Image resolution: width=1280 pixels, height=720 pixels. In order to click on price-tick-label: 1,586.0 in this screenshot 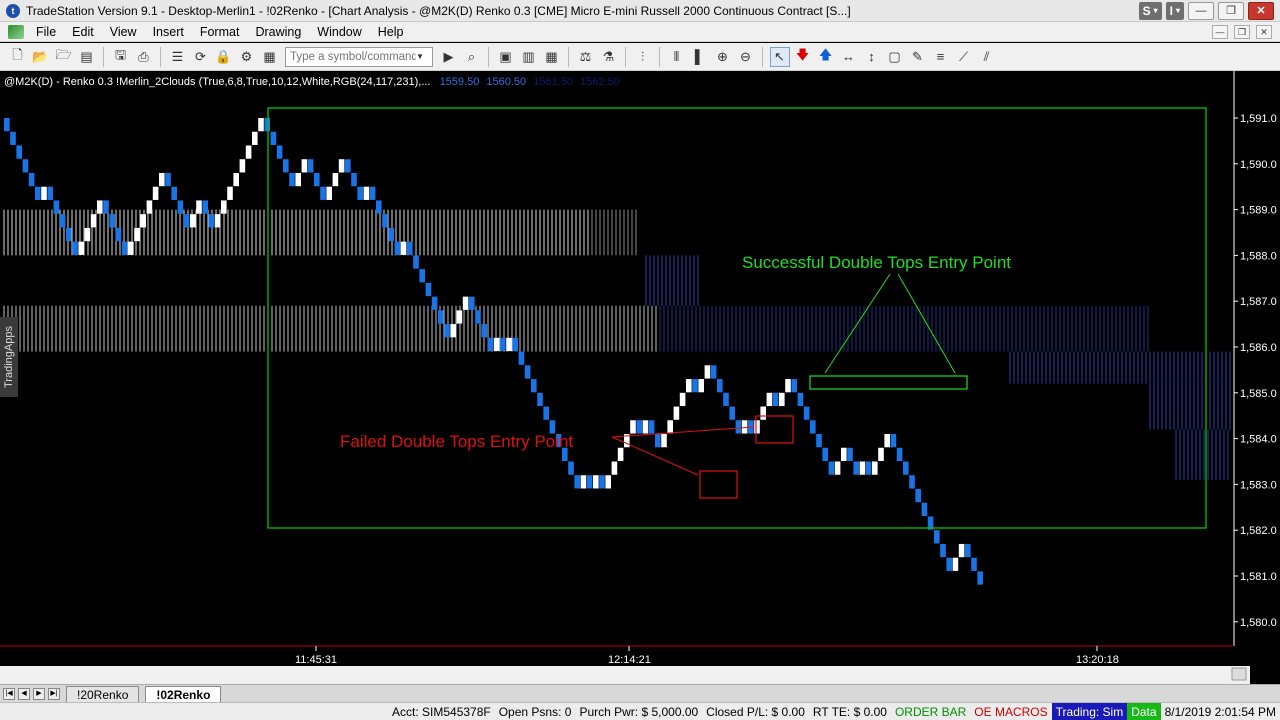, I will do `click(1258, 348)`.